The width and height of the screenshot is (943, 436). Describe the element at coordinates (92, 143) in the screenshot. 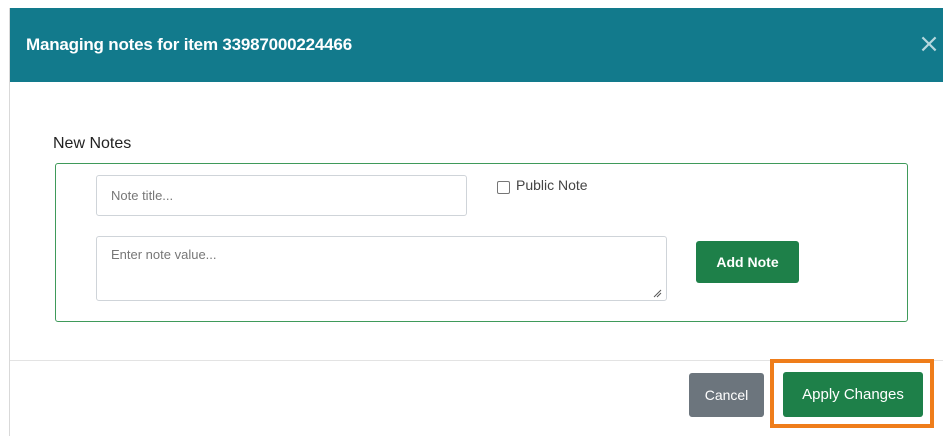

I see `new-notes-label: New Notes` at that location.